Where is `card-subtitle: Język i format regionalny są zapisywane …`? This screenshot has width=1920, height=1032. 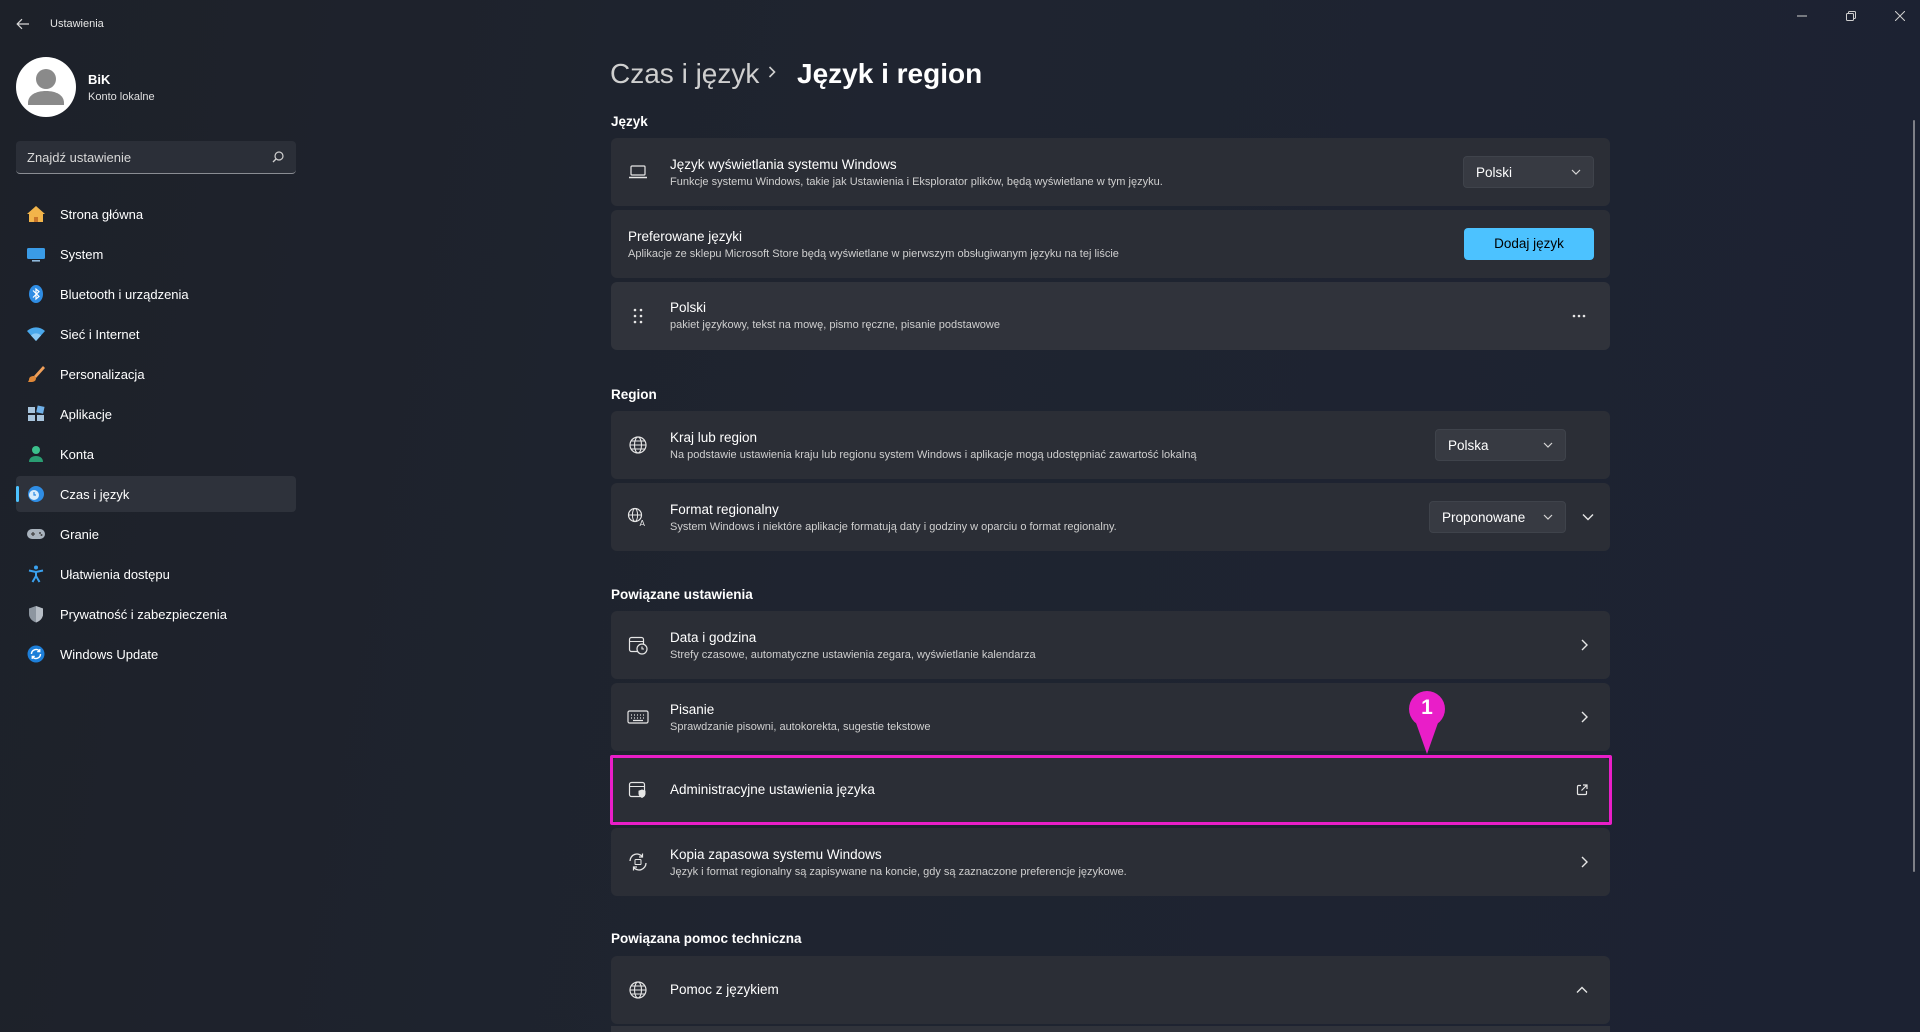 card-subtitle: Język i format regionalny są zapisywane … is located at coordinates (898, 872).